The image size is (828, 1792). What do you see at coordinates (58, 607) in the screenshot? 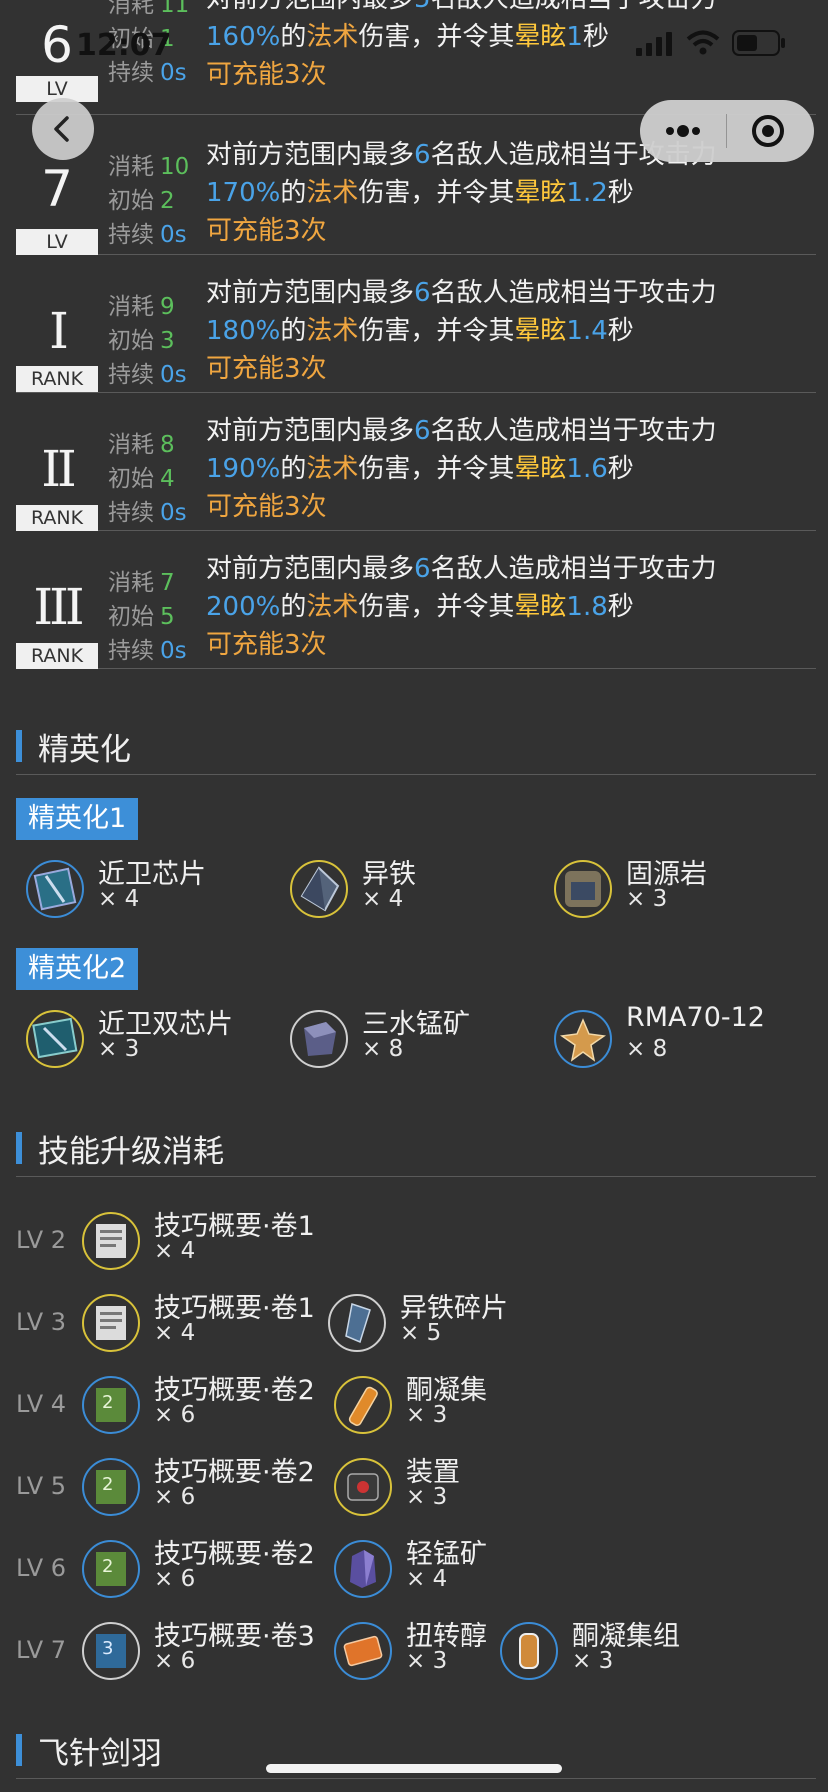
I see `rank-numeral: III` at bounding box center [58, 607].